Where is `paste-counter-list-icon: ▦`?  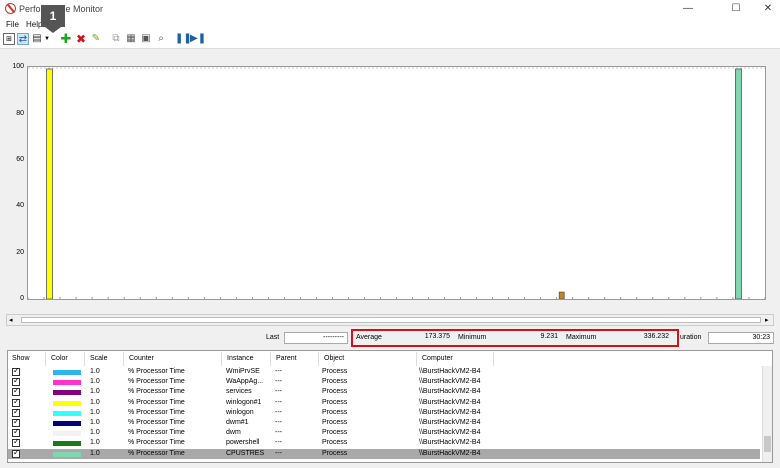
paste-counter-list-icon: ▦ is located at coordinates (131, 39).